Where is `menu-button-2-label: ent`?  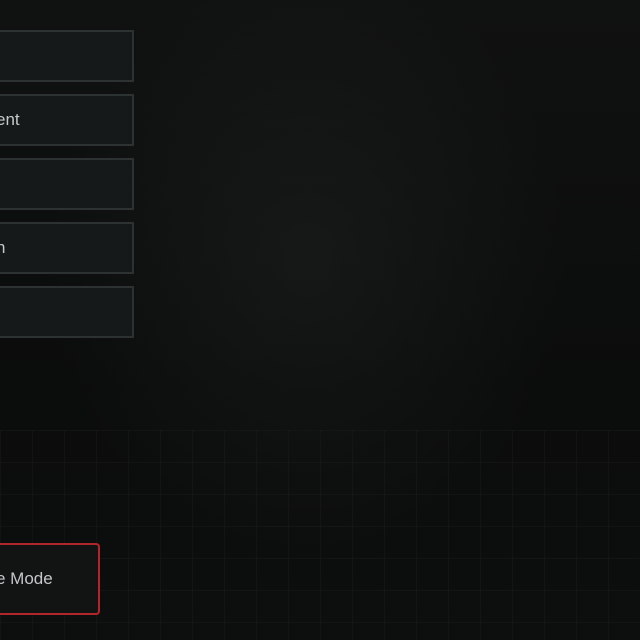
menu-button-2-label: ent is located at coordinates (10, 119).